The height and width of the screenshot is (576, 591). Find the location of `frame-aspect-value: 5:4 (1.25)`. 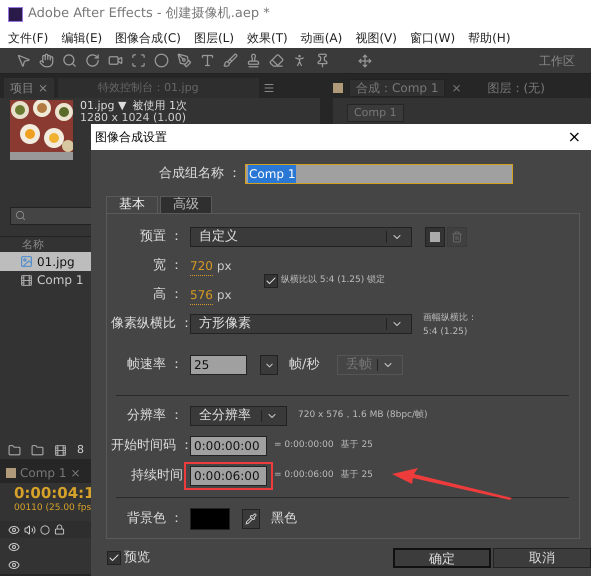

frame-aspect-value: 5:4 (1.25) is located at coordinates (445, 332).